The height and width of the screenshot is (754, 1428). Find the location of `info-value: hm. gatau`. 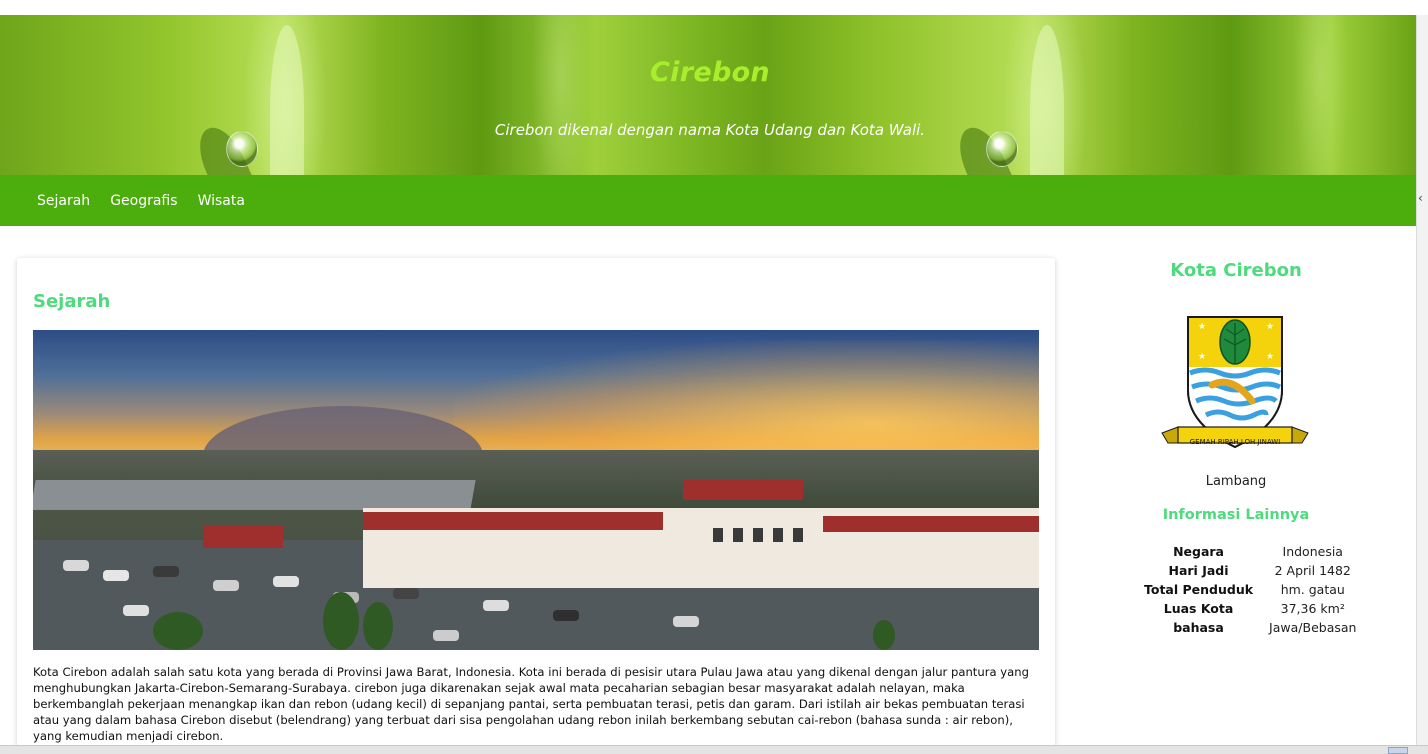

info-value: hm. gatau is located at coordinates (1312, 589).